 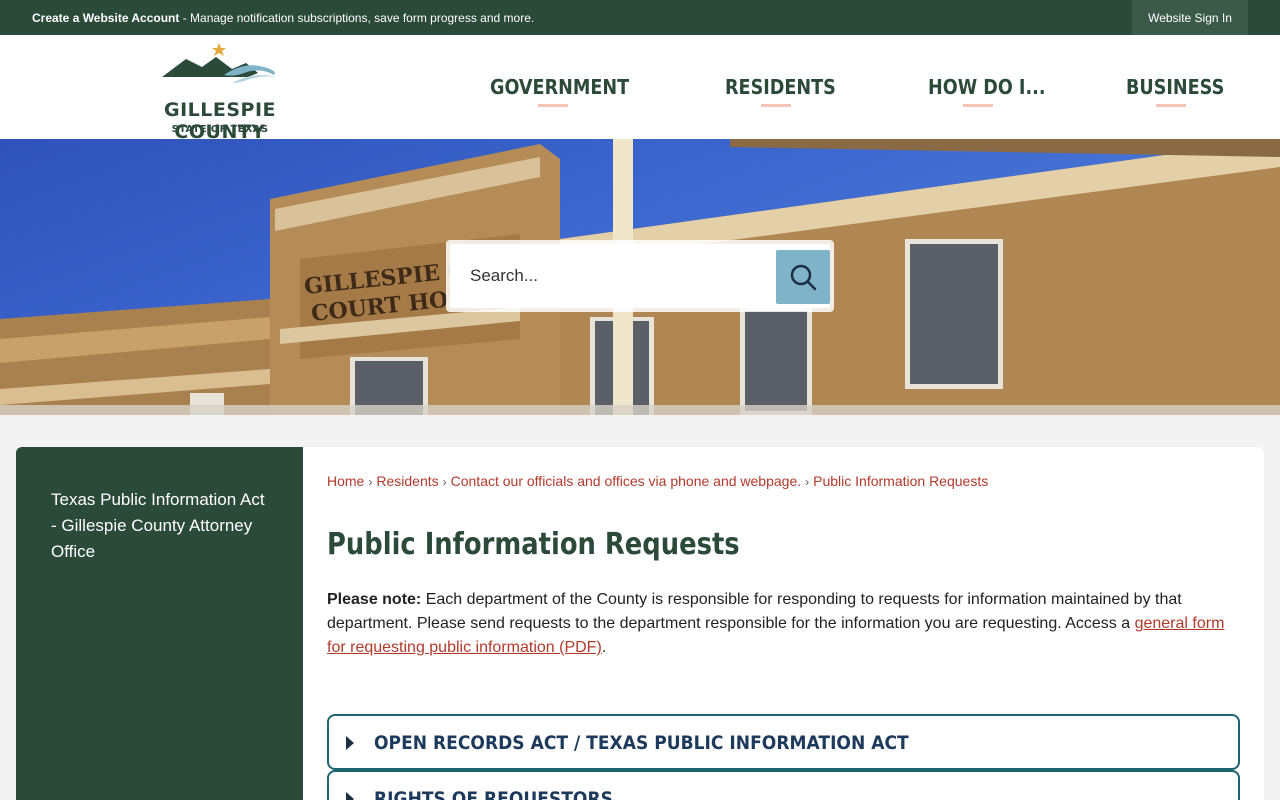 I want to click on accordion-label: RIGHTS OF REQUESTORS, so click(x=493, y=794).